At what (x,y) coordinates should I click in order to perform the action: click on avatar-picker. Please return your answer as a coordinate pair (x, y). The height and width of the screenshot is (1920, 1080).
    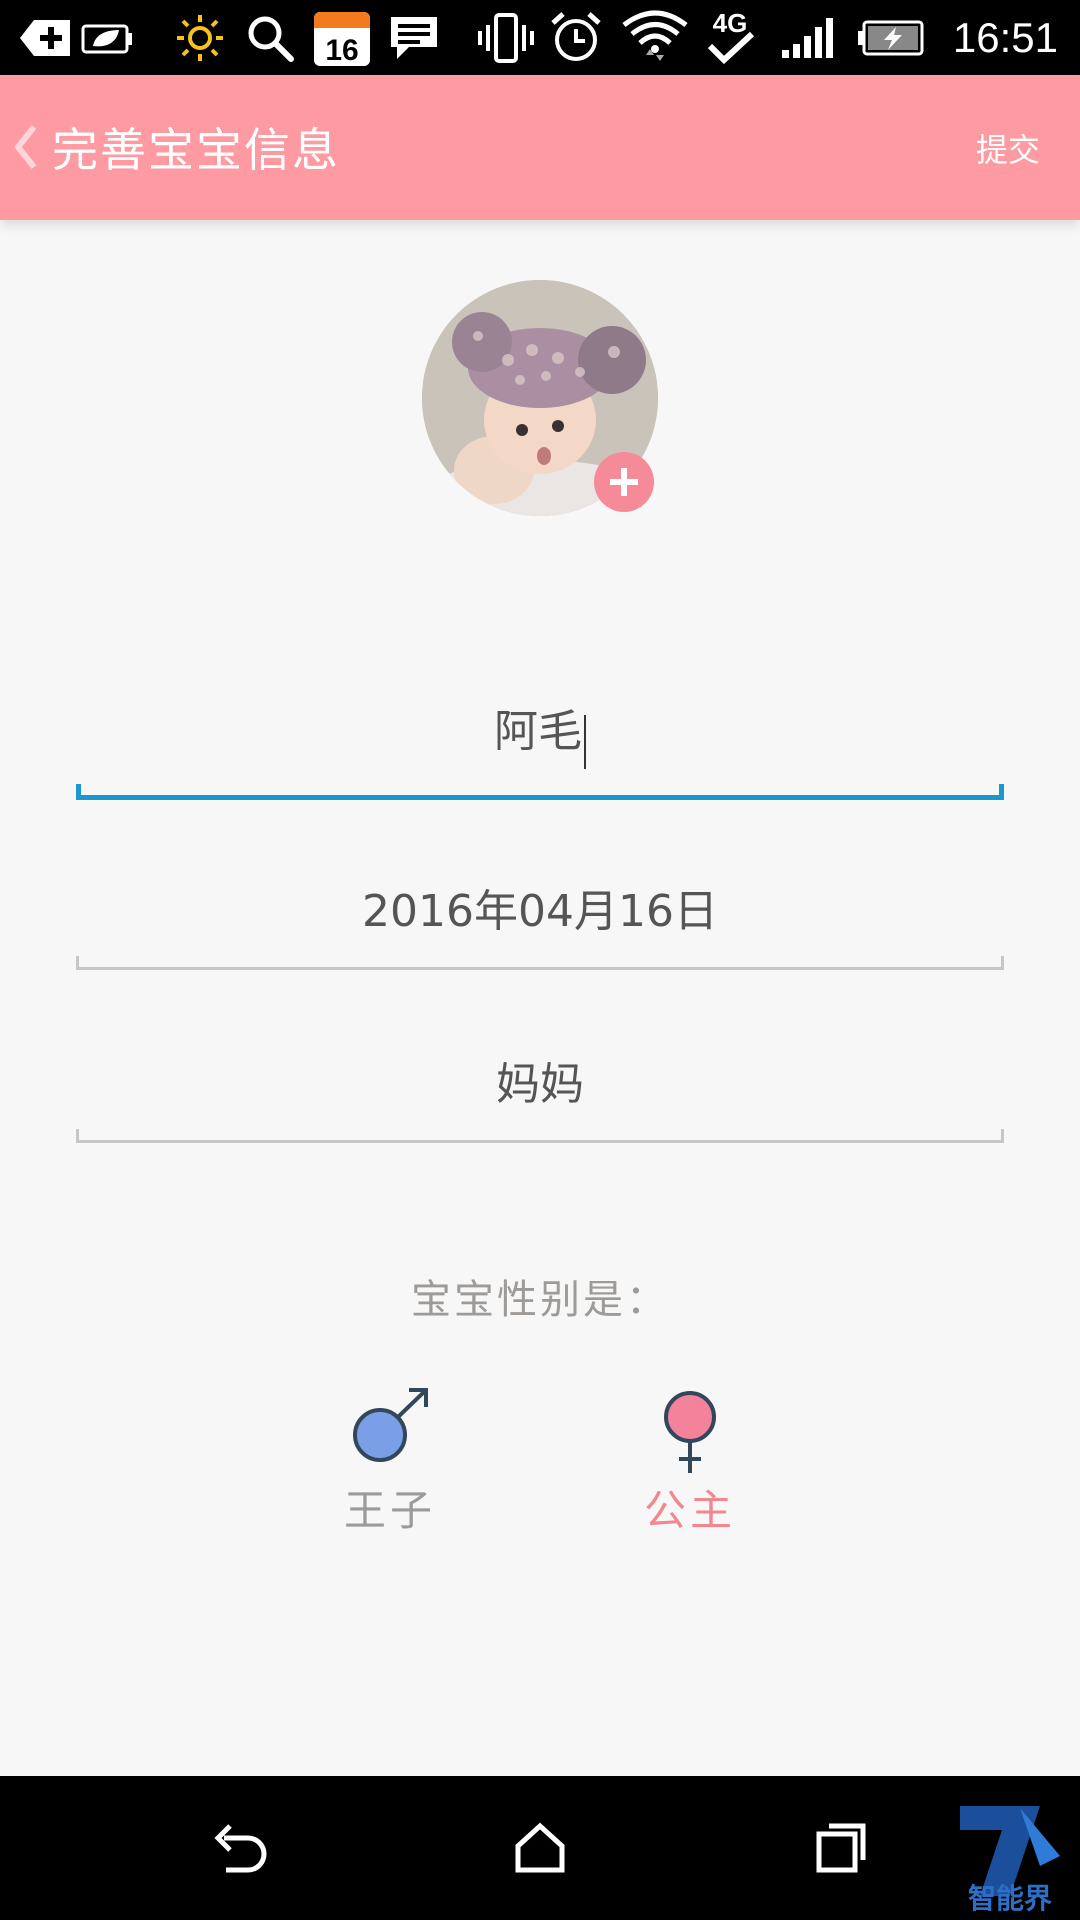
    Looking at the image, I should click on (540, 398).